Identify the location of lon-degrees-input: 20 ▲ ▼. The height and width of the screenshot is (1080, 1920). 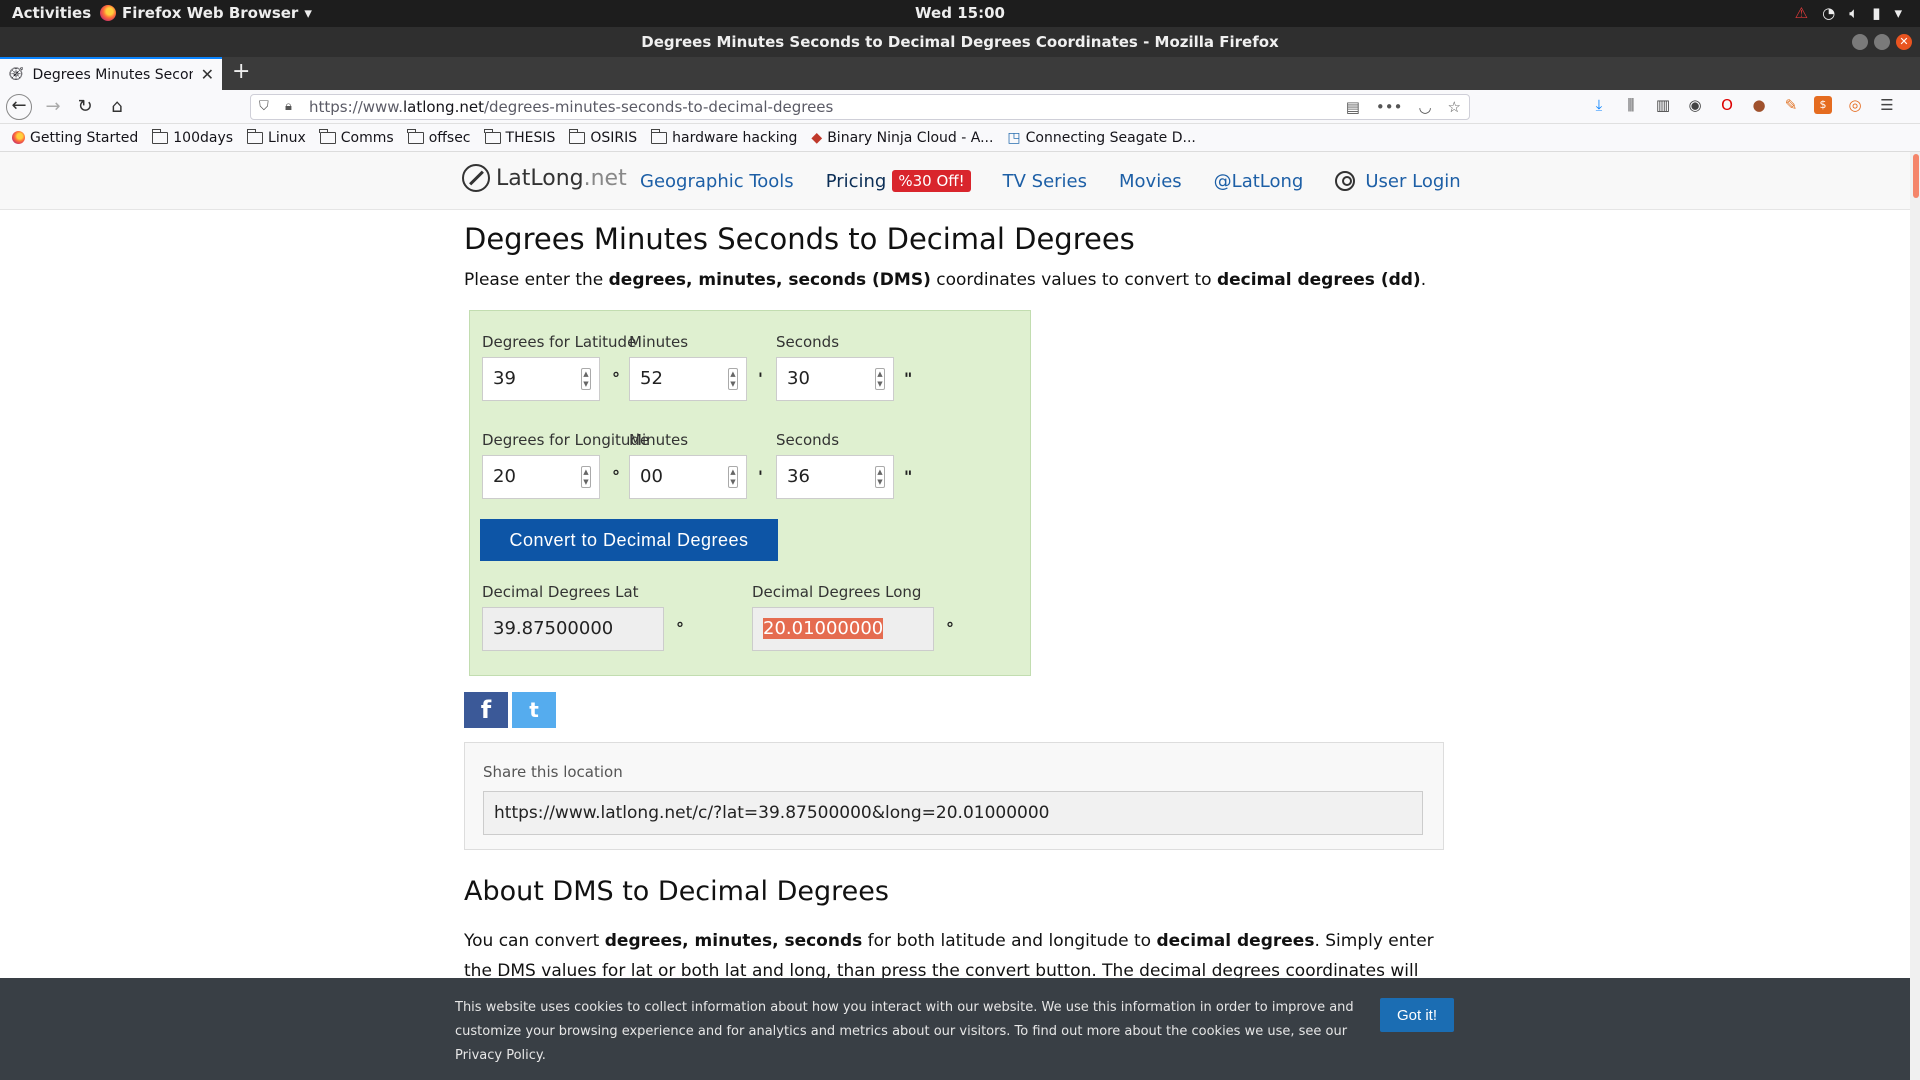
(541, 477).